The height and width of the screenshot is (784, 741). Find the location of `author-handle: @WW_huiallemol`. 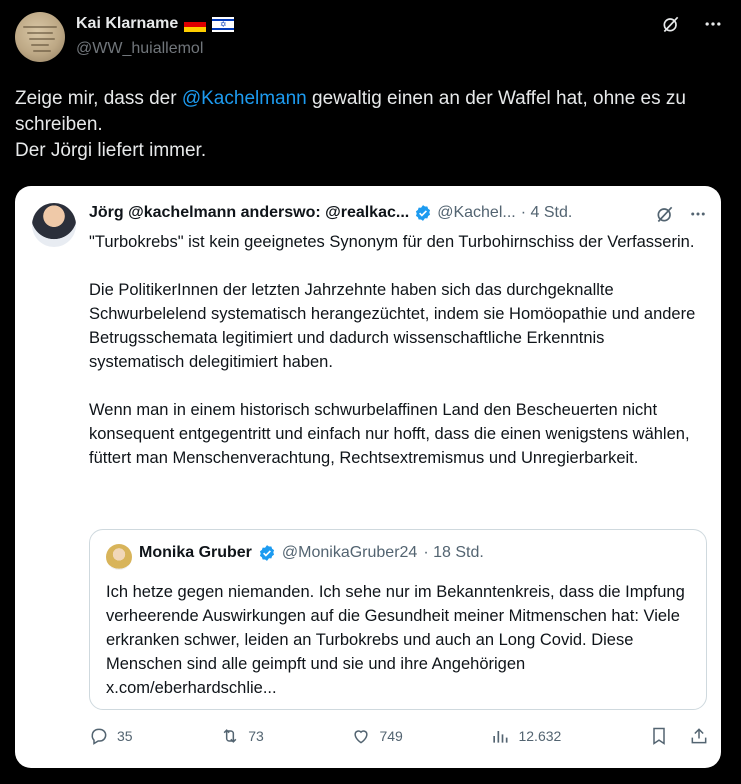

author-handle: @WW_huiallemol is located at coordinates (139, 49).